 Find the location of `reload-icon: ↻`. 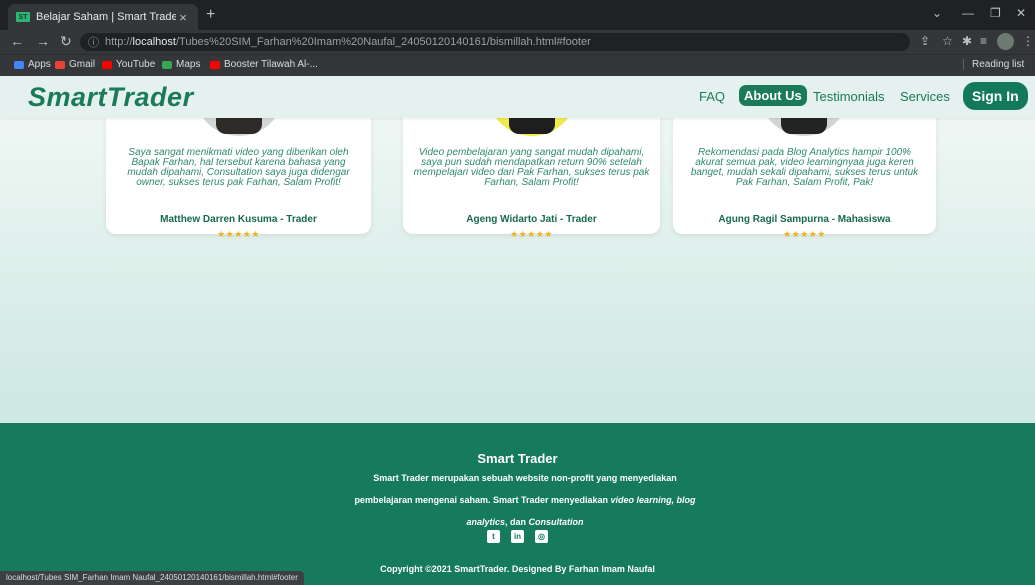

reload-icon: ↻ is located at coordinates (66, 41).